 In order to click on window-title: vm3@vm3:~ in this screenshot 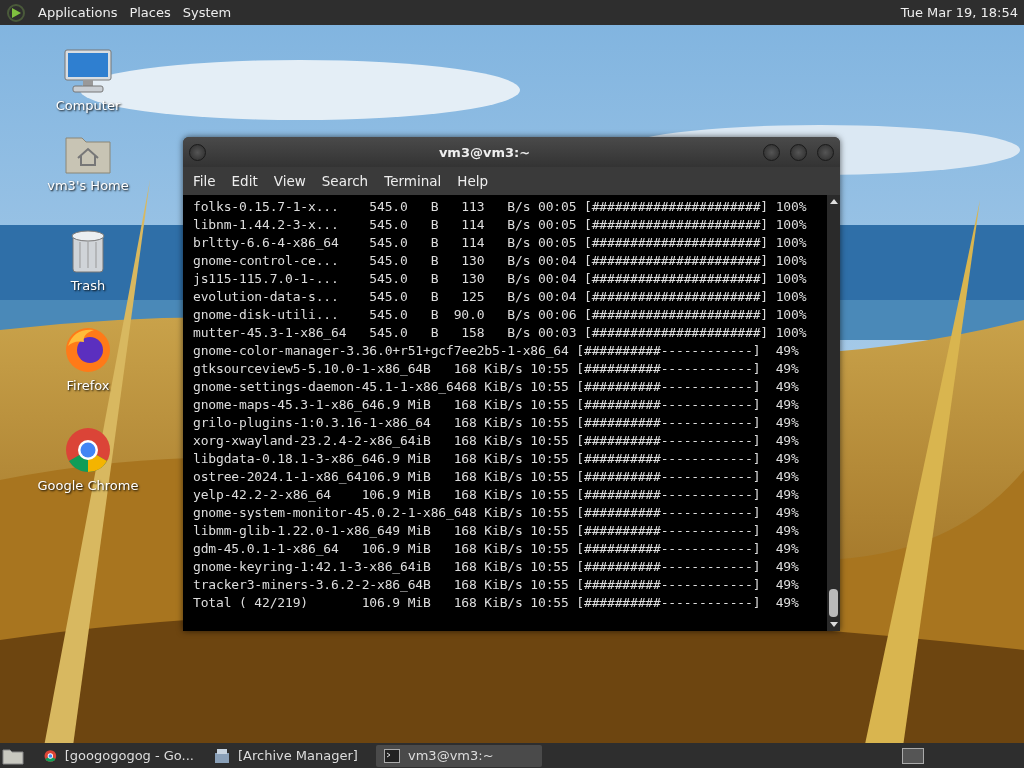, I will do `click(484, 152)`.